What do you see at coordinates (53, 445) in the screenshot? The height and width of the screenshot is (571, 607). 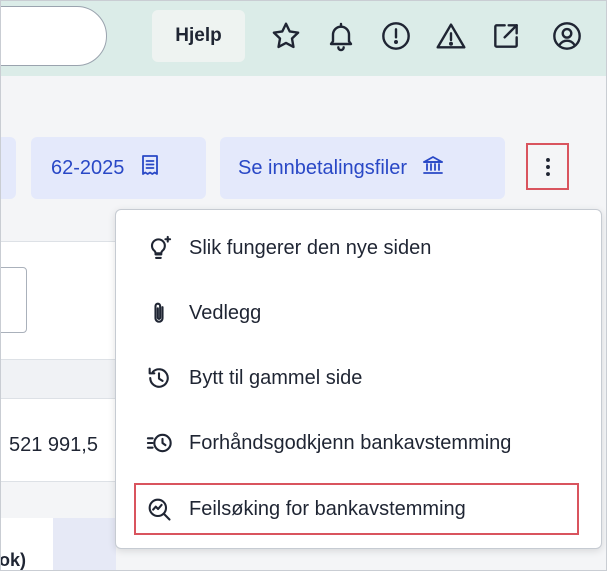 I see `amount-value: 521 991,5` at bounding box center [53, 445].